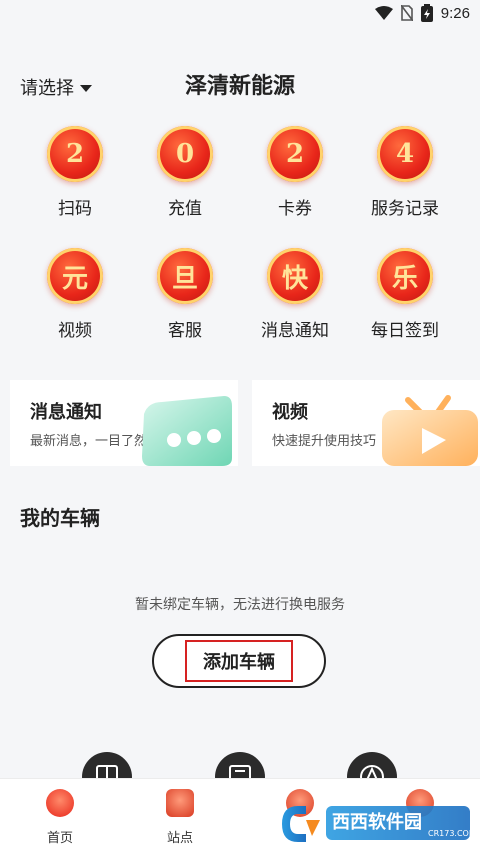  What do you see at coordinates (75, 209) in the screenshot?
I see `grid-label: 扫码` at bounding box center [75, 209].